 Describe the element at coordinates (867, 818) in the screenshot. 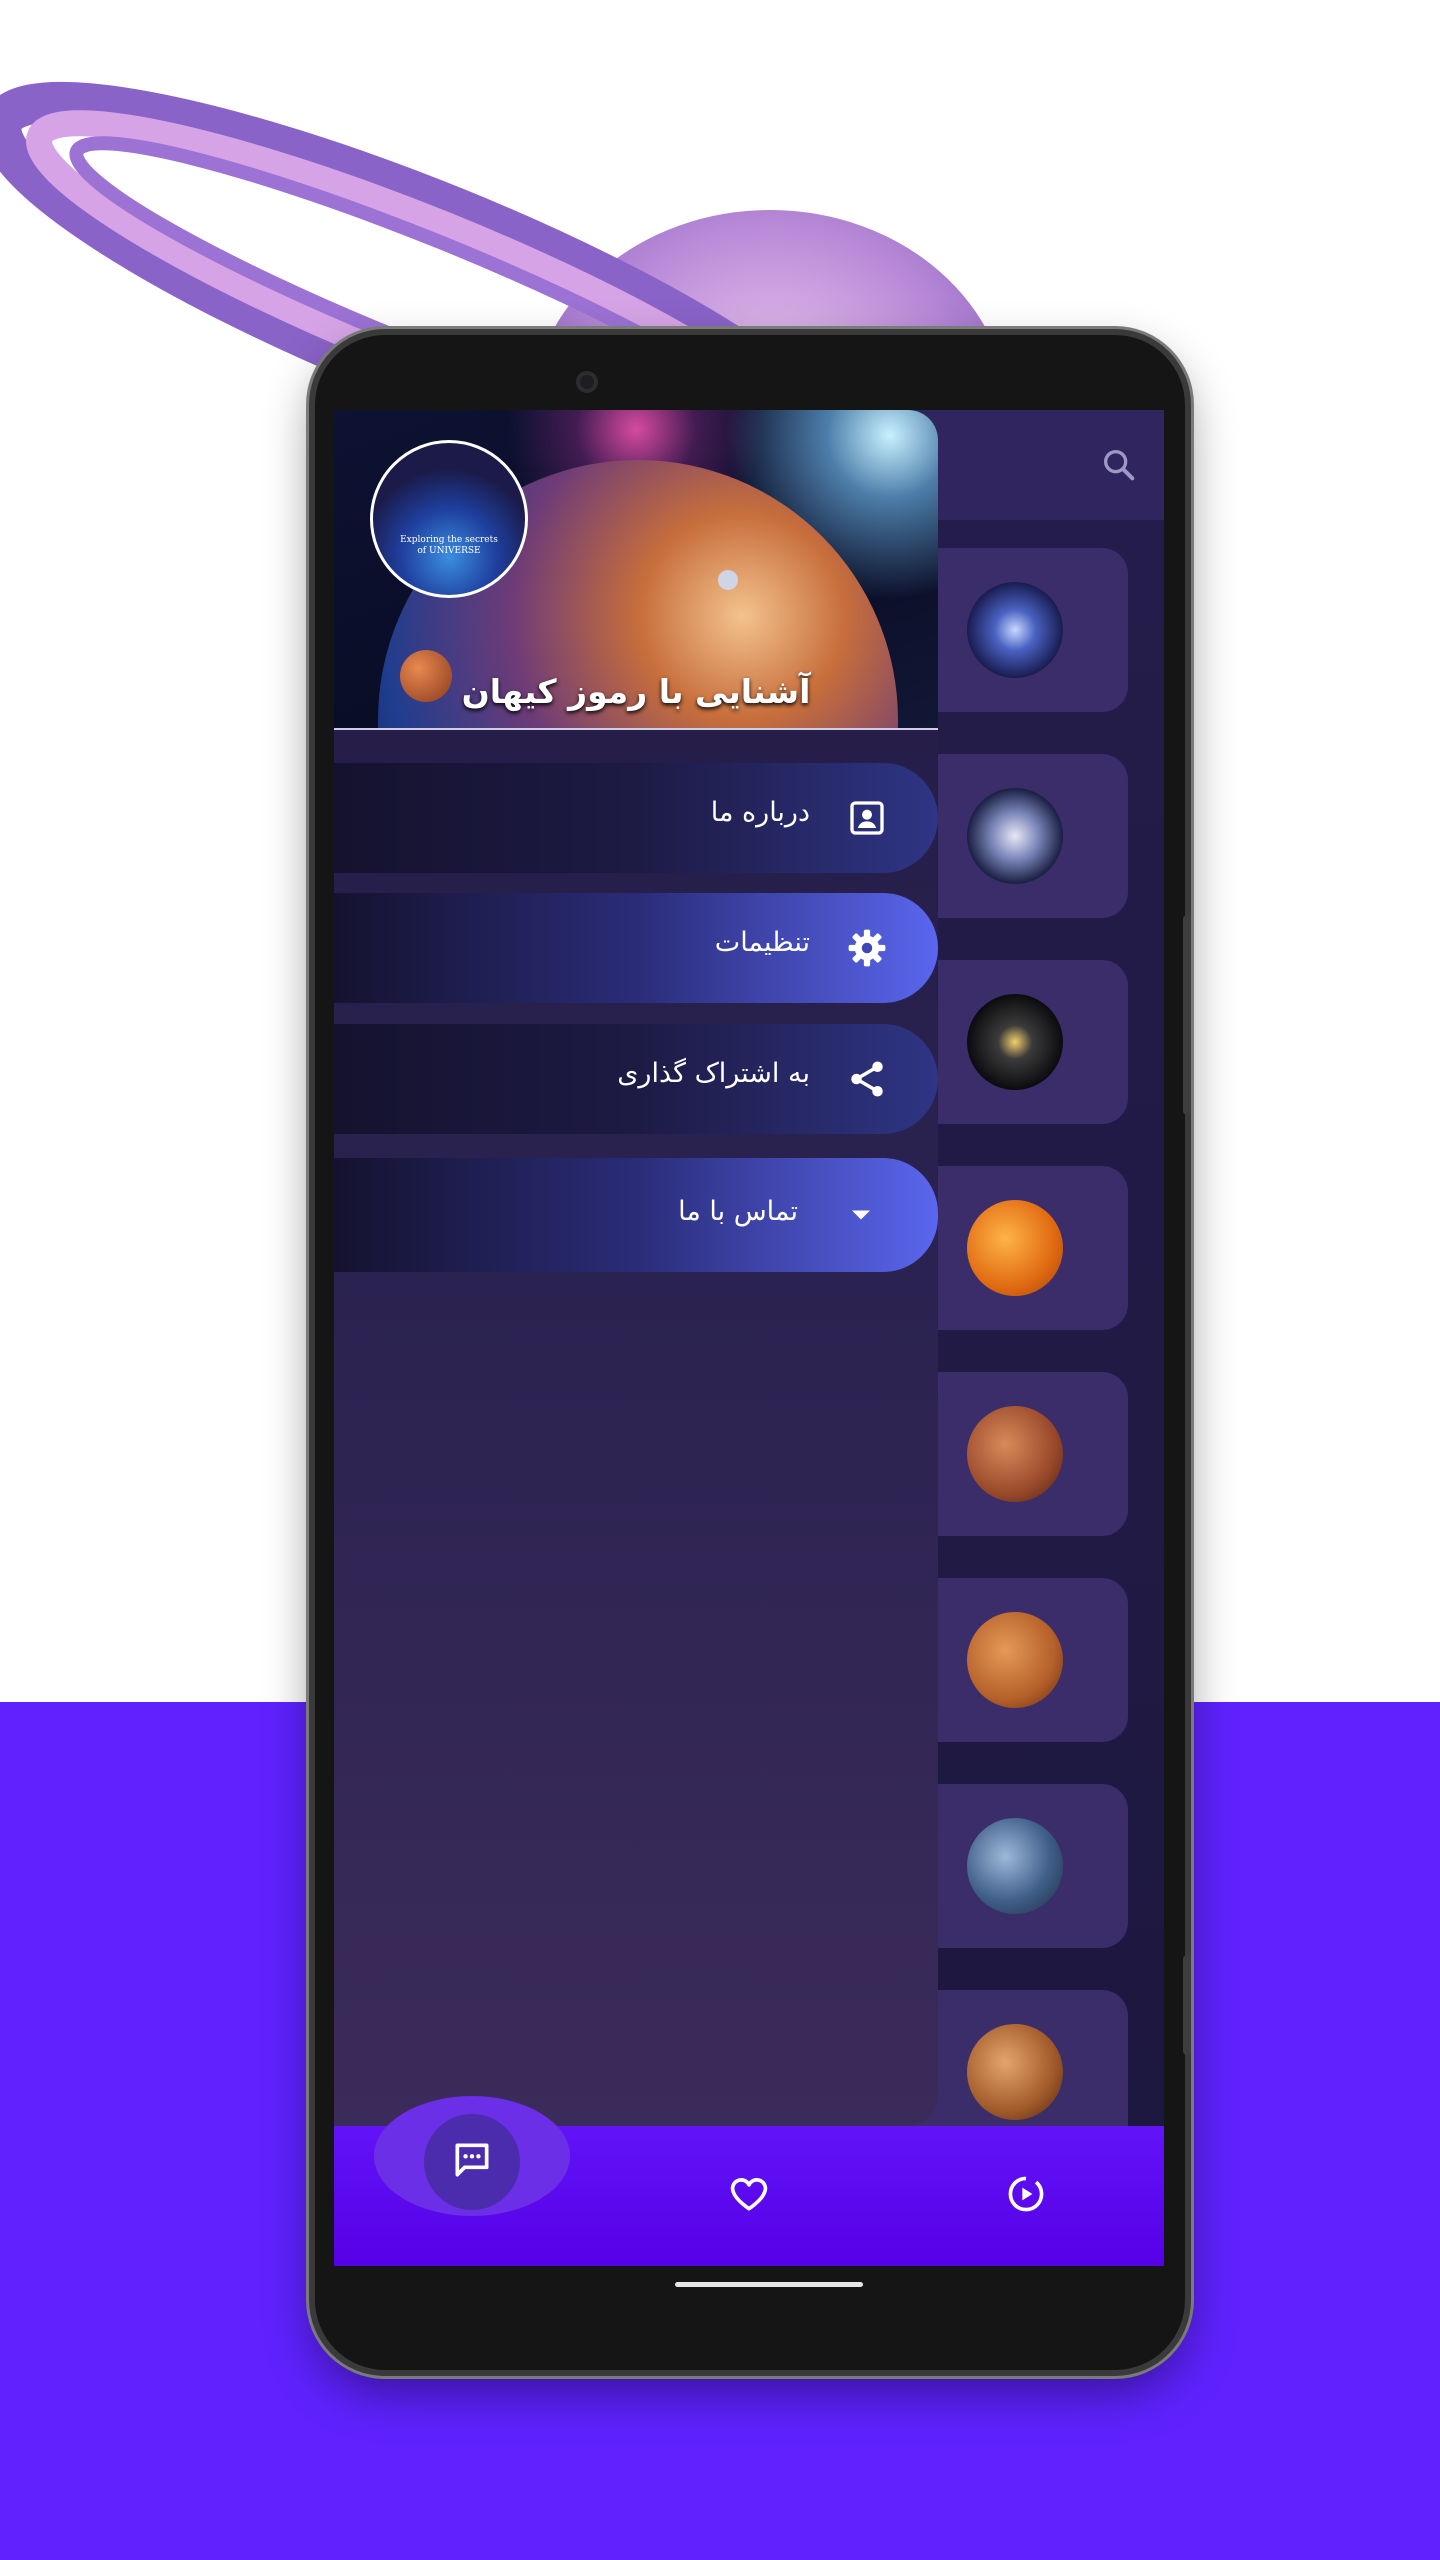

I see `contact-card-icon` at that location.